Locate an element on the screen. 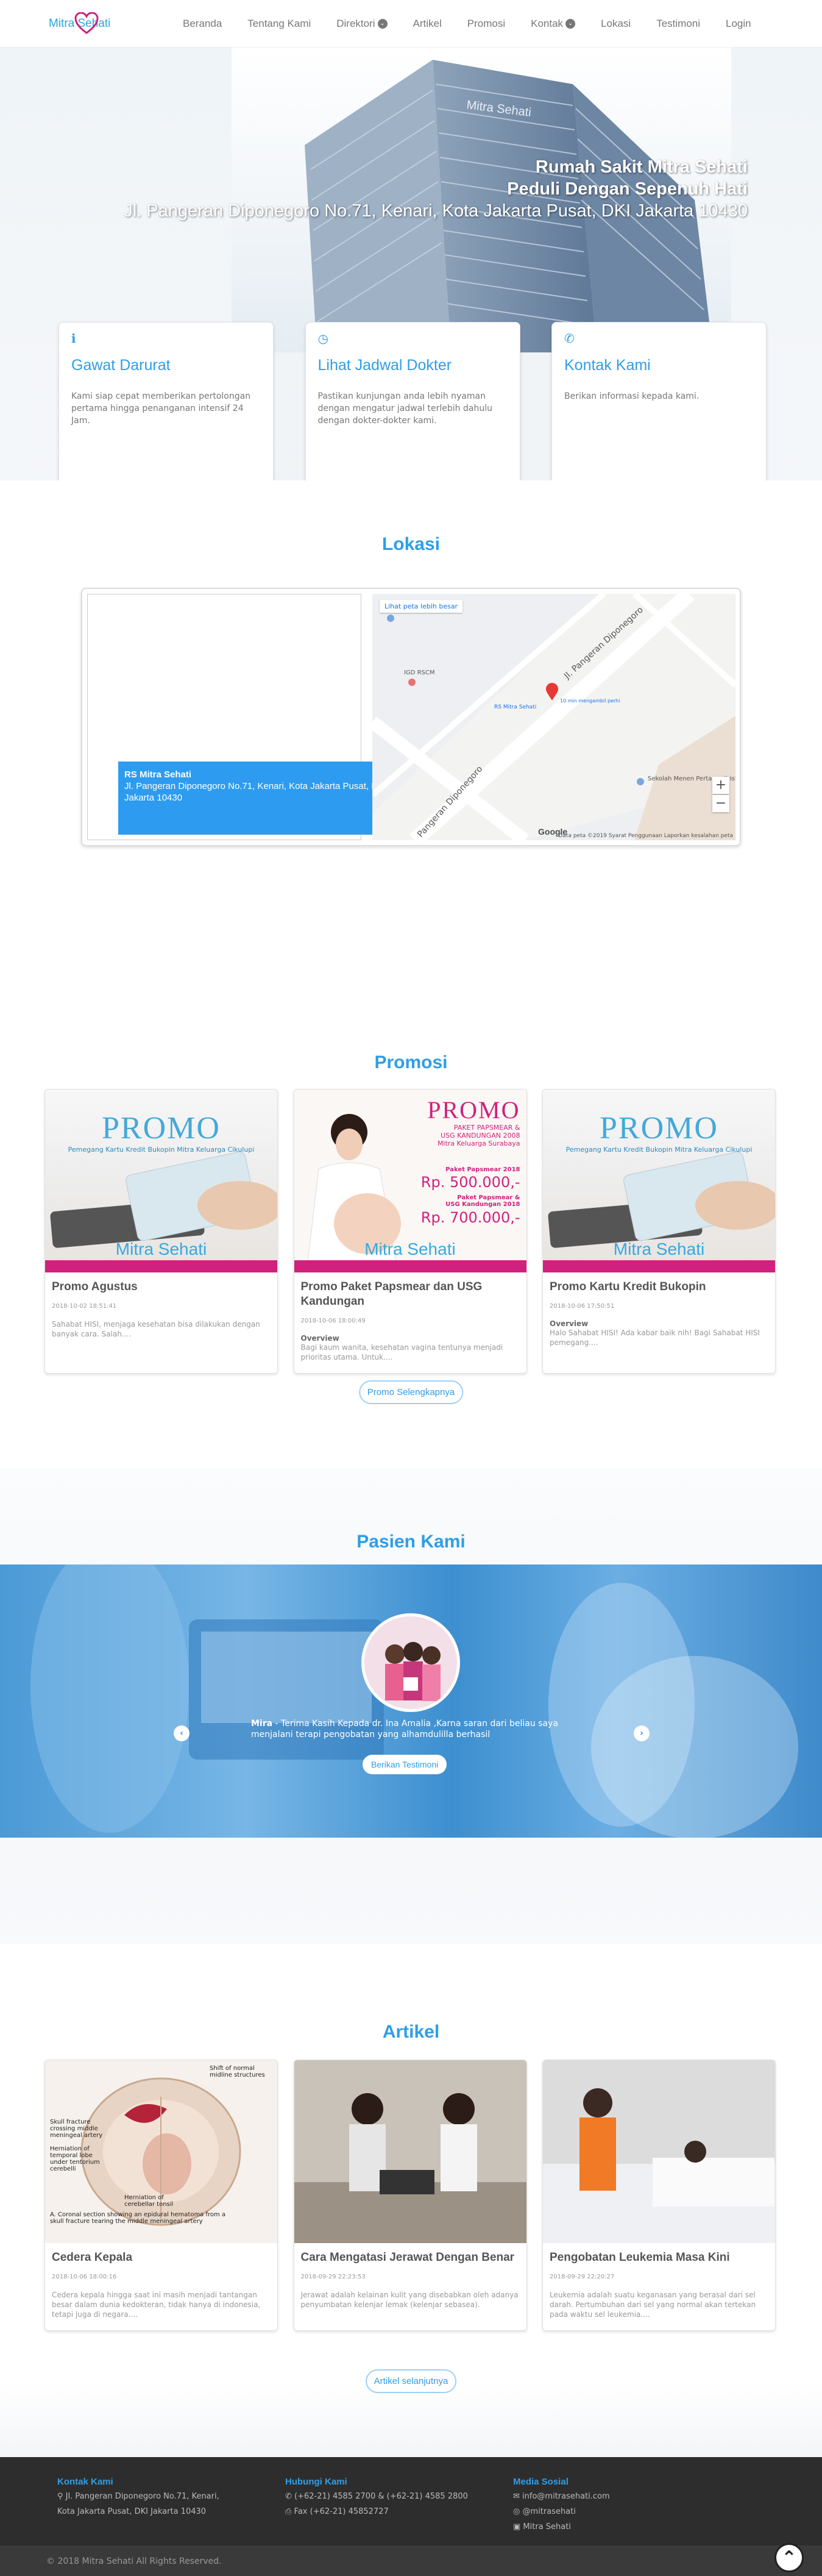  fax-icon: ⎙ is located at coordinates (289, 2511).